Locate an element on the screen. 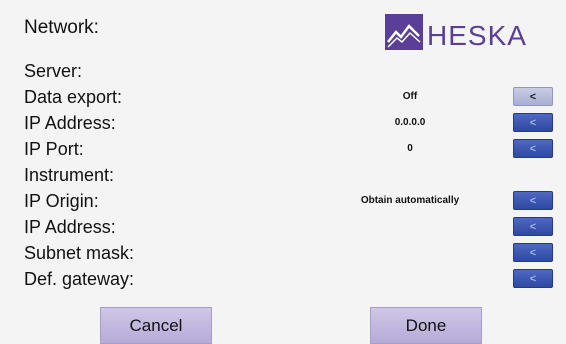 The height and width of the screenshot is (344, 566). default-gateway-arrow-button: < is located at coordinates (533, 278).